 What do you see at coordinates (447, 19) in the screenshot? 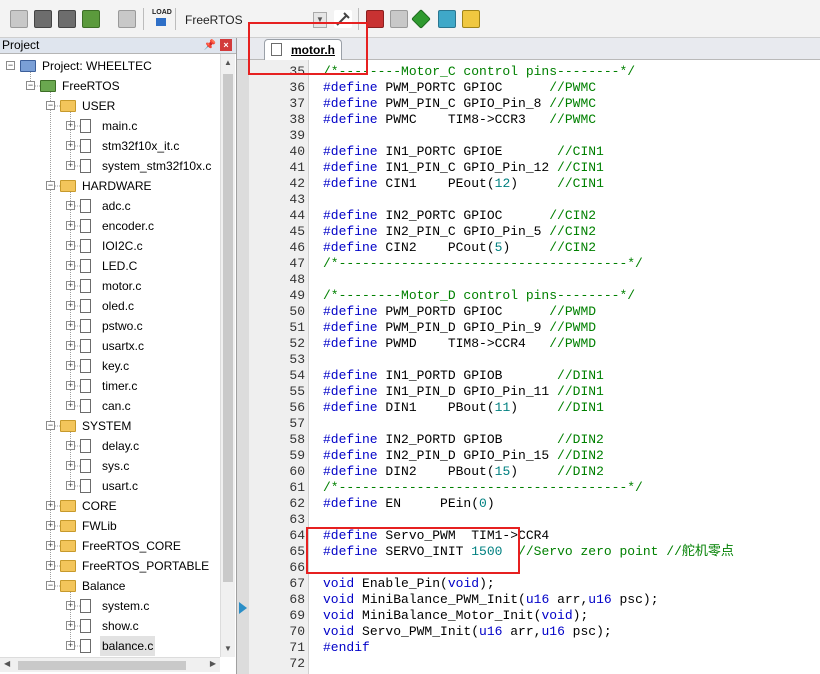
I see `select-packs-icon` at bounding box center [447, 19].